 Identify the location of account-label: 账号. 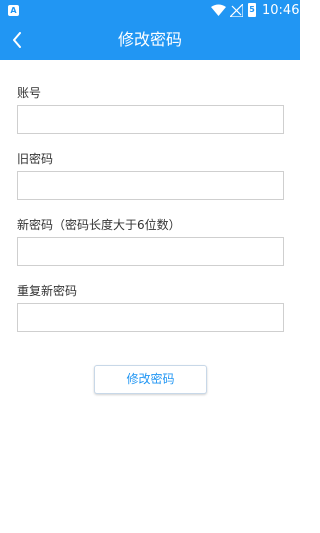
(29, 93).